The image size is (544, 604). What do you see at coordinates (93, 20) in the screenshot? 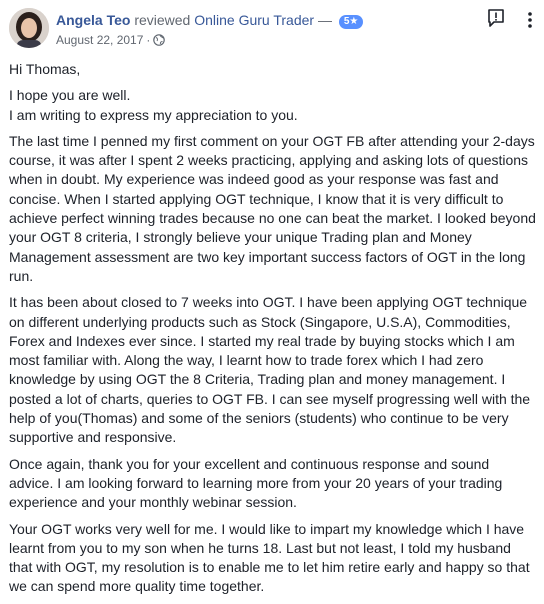
I see `author-name: Angela Teo` at bounding box center [93, 20].